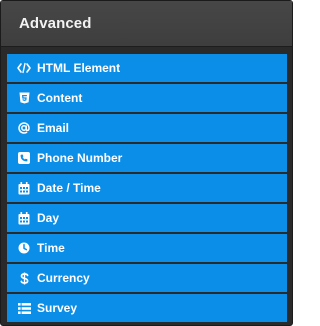 The width and height of the screenshot is (320, 326). I want to click on clock-icon, so click(24, 248).